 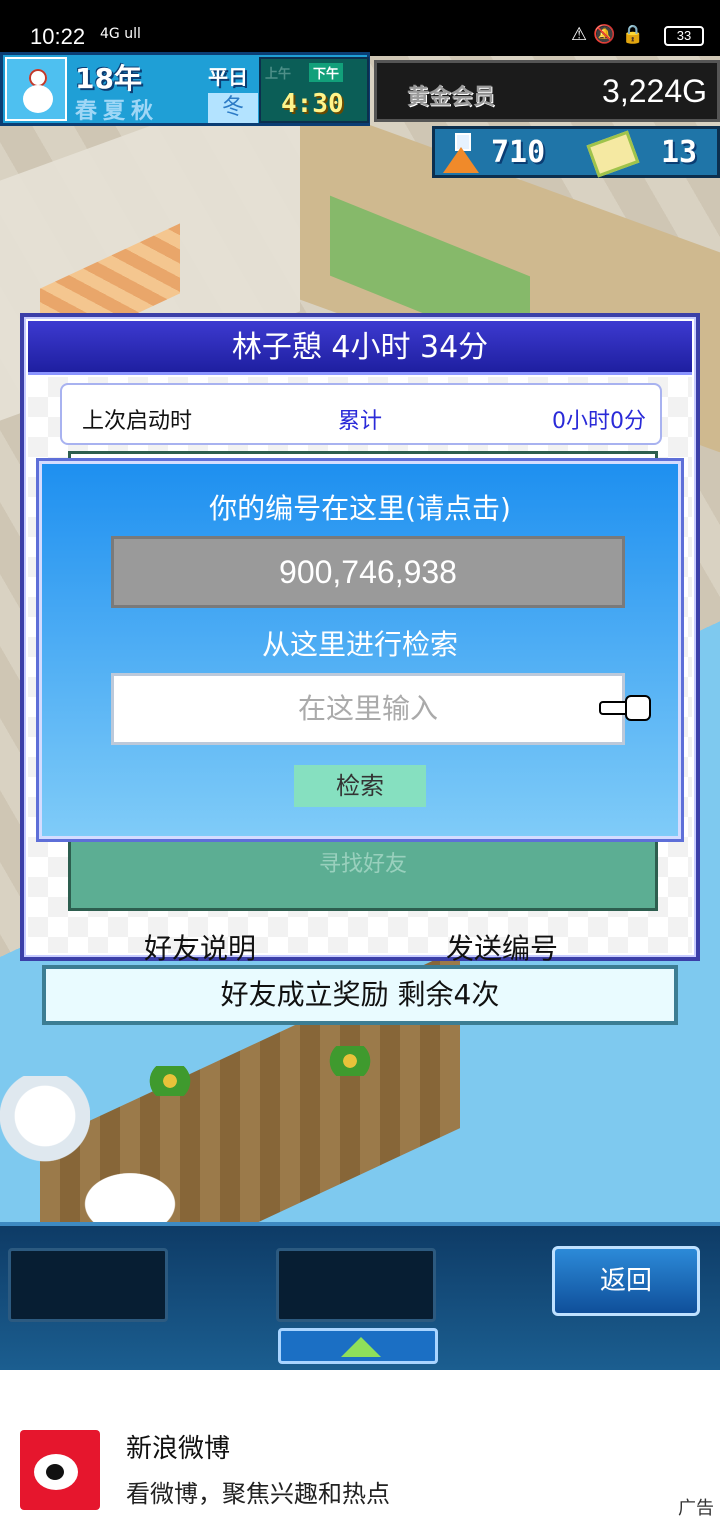 What do you see at coordinates (185, 89) in the screenshot?
I see `date-panel: 18年 平日 春夏秋 冬 上午 下午 4:30` at bounding box center [185, 89].